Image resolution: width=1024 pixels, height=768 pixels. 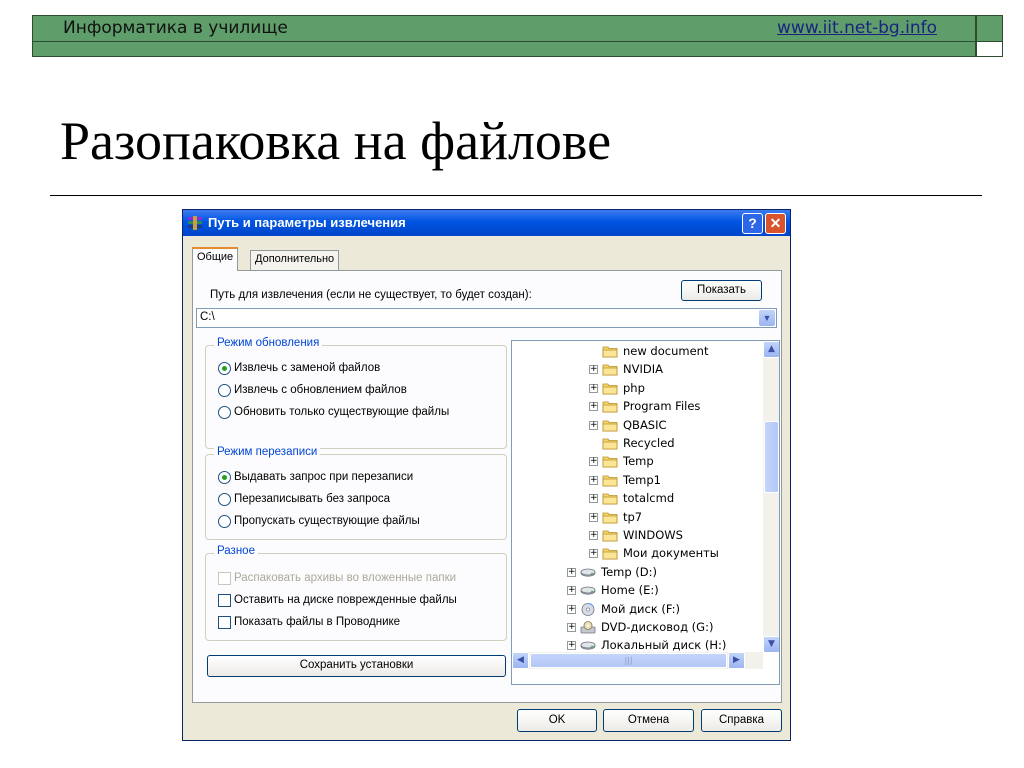 What do you see at coordinates (775, 223) in the screenshot?
I see `close-button: ✕` at bounding box center [775, 223].